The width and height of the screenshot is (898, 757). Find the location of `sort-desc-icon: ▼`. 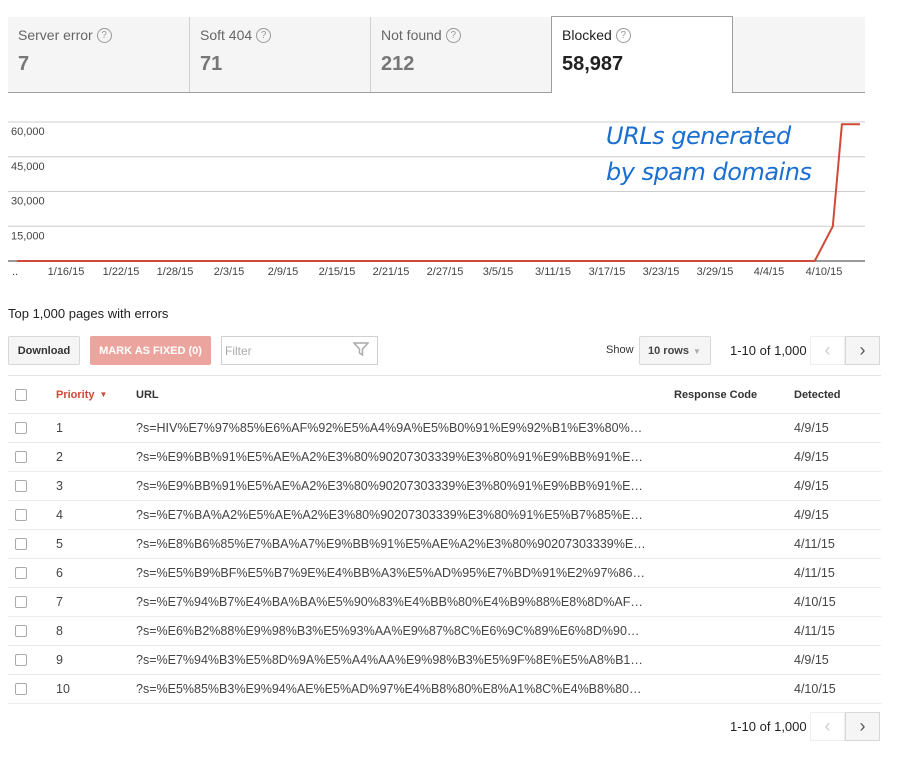

sort-desc-icon: ▼ is located at coordinates (103, 394).